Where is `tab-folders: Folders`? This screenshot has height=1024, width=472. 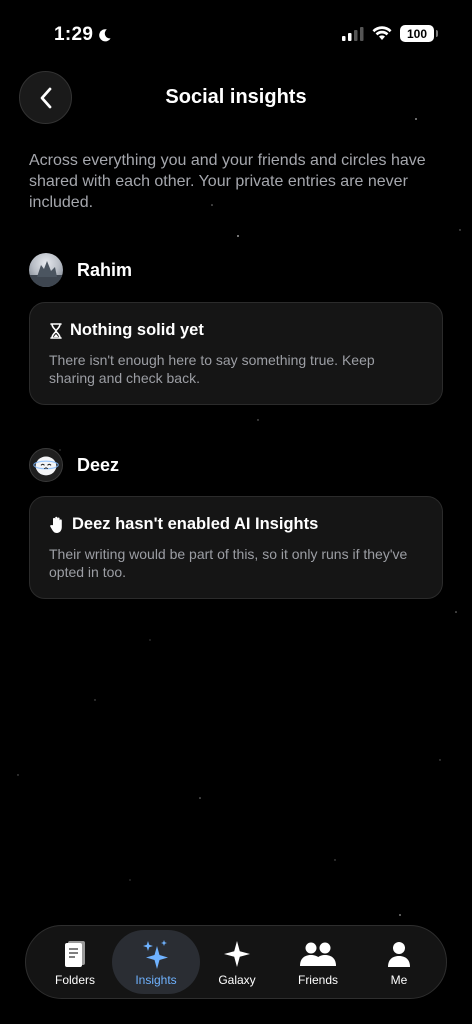 tab-folders: Folders is located at coordinates (75, 962).